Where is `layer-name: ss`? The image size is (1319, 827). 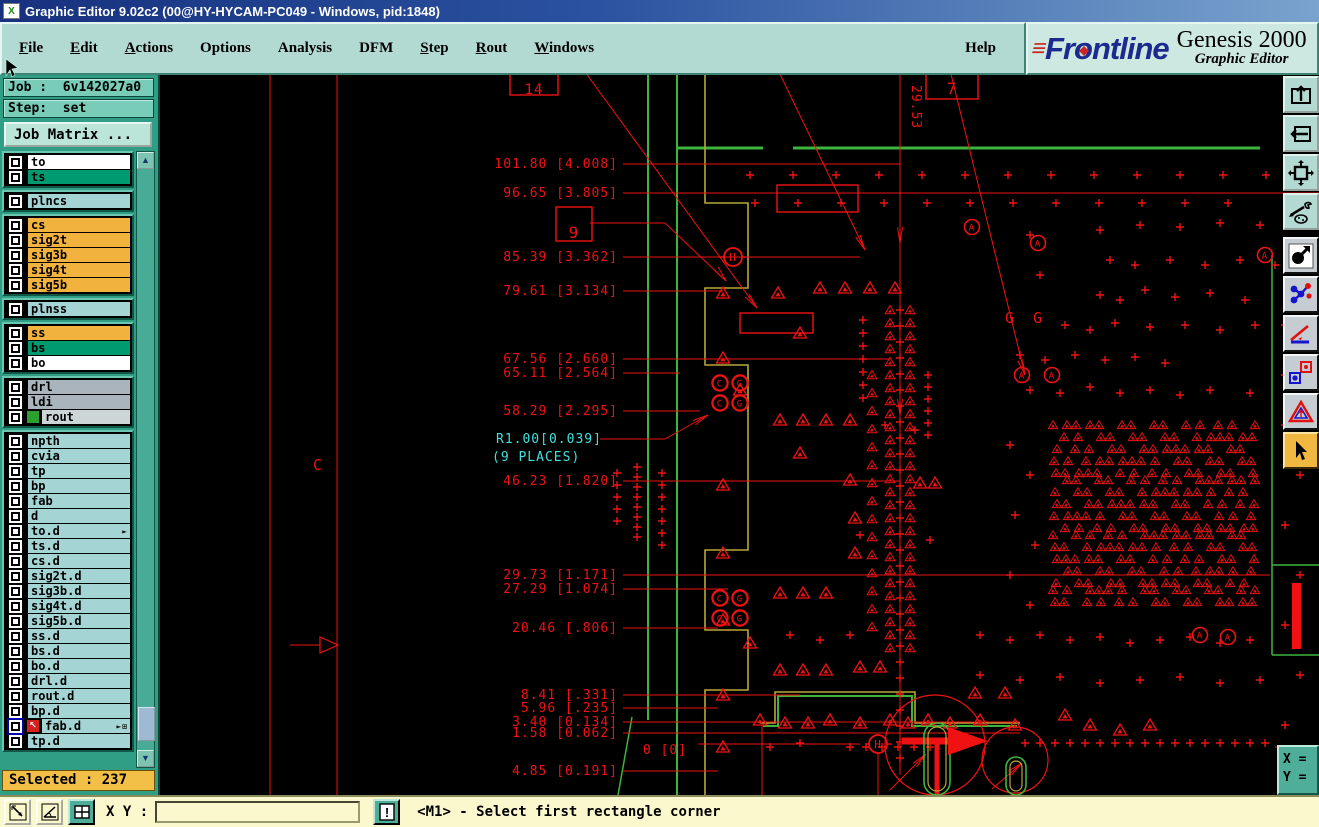 layer-name: ss is located at coordinates (79, 333).